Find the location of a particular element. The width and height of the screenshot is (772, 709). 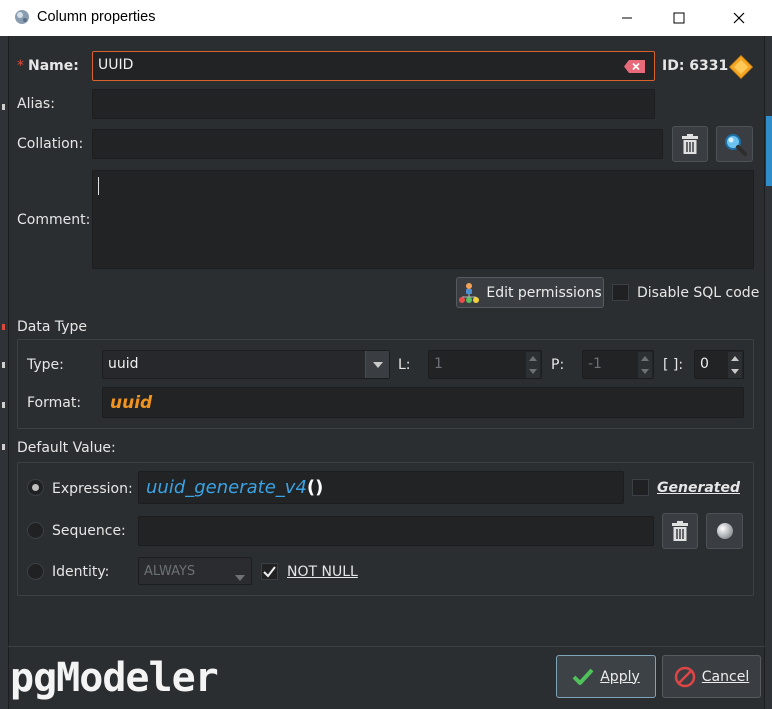

cancel-icon is located at coordinates (685, 676).